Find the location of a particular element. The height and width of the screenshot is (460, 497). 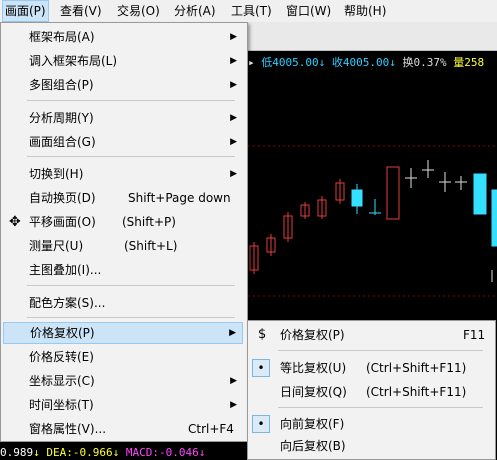

submenu-item-price-restoration: $ 价格复权(P) F11 is located at coordinates (370, 335).